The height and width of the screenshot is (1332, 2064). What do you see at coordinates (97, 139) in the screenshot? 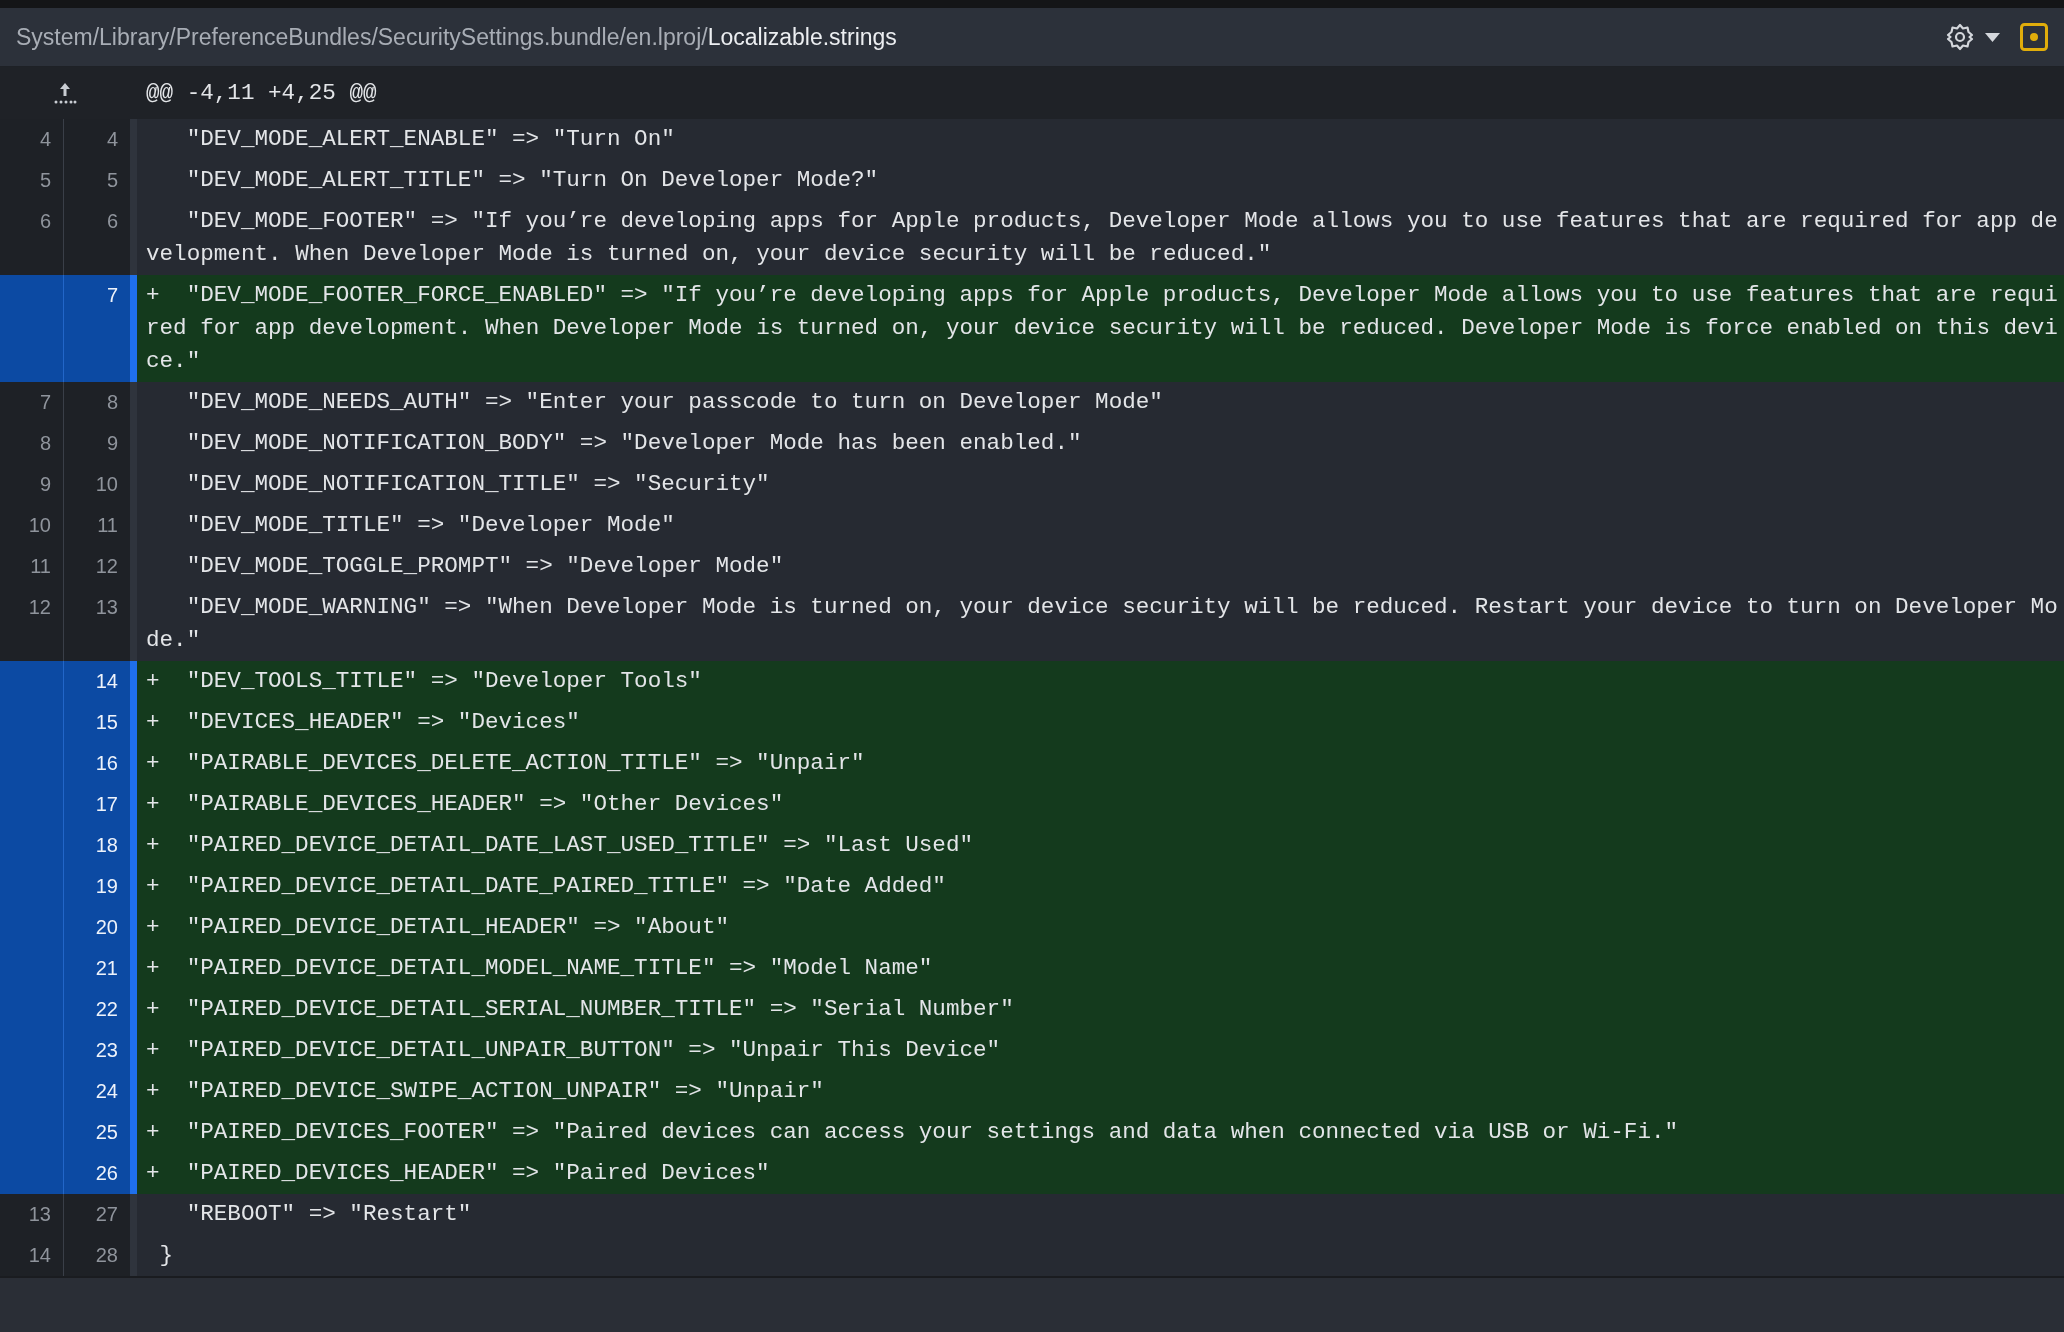
I see `new-line-number: 4` at bounding box center [97, 139].